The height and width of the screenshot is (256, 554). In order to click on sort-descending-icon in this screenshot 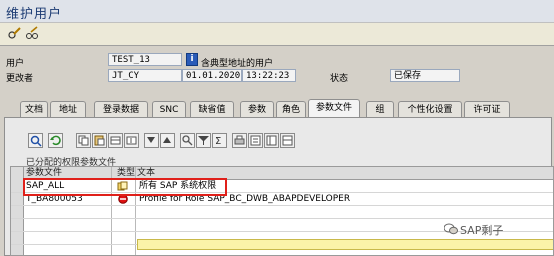, I will do `click(167, 140)`.